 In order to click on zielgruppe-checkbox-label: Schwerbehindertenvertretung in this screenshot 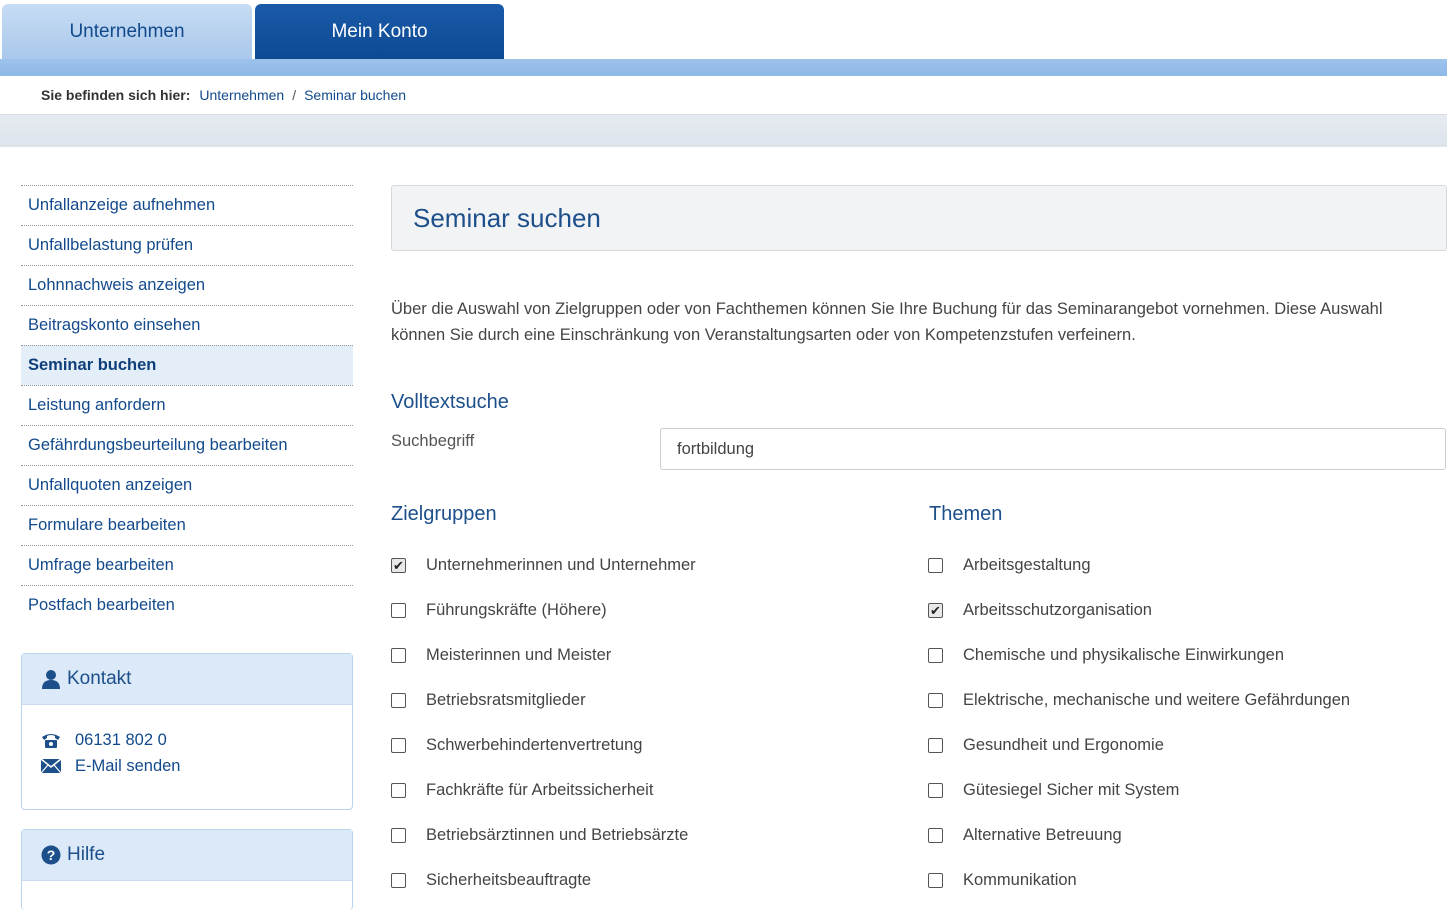, I will do `click(534, 745)`.